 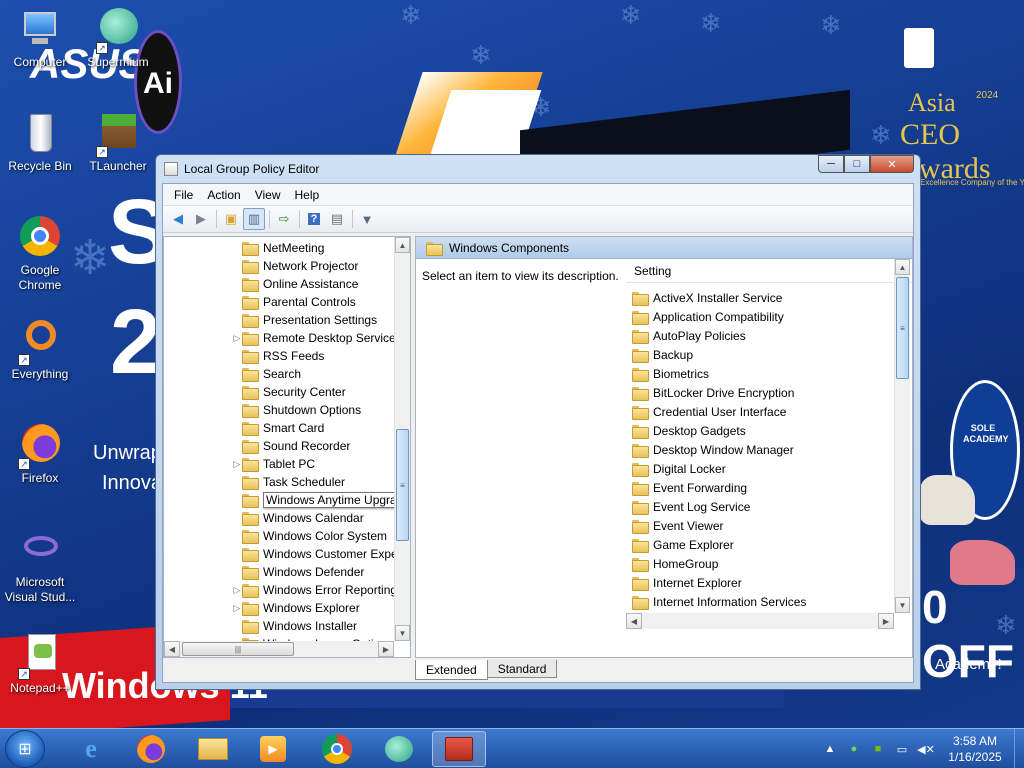 What do you see at coordinates (830, 749) in the screenshot?
I see `show-hidden-icons-button: ▲` at bounding box center [830, 749].